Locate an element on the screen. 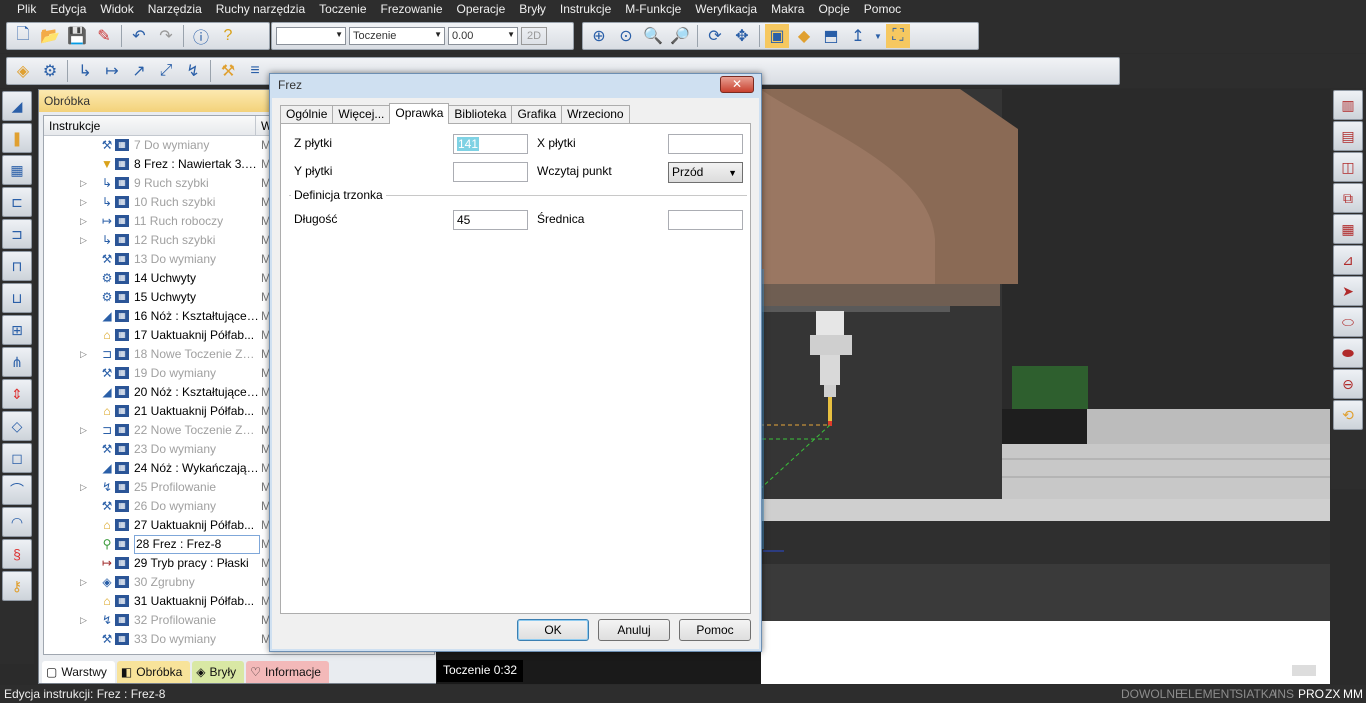 The height and width of the screenshot is (703, 1366). axis-view-icon: ↥ is located at coordinates (858, 36).